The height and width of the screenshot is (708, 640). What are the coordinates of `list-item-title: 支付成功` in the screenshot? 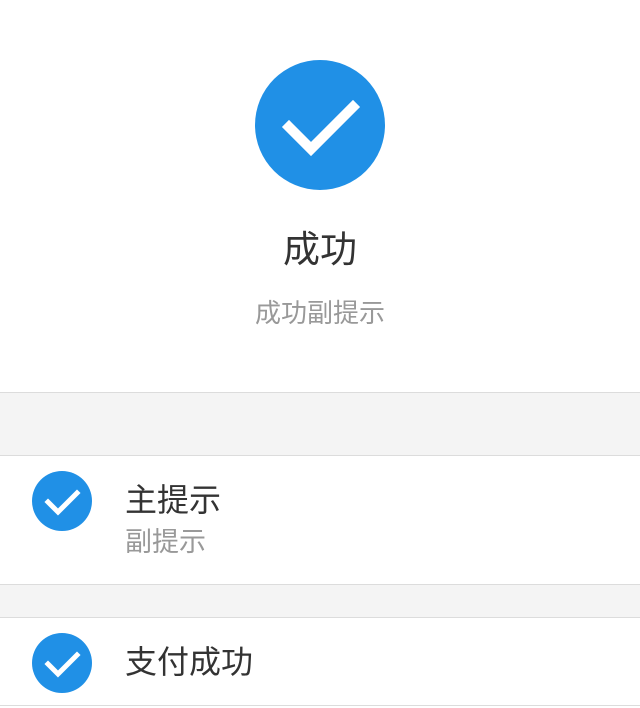 It's located at (189, 662).